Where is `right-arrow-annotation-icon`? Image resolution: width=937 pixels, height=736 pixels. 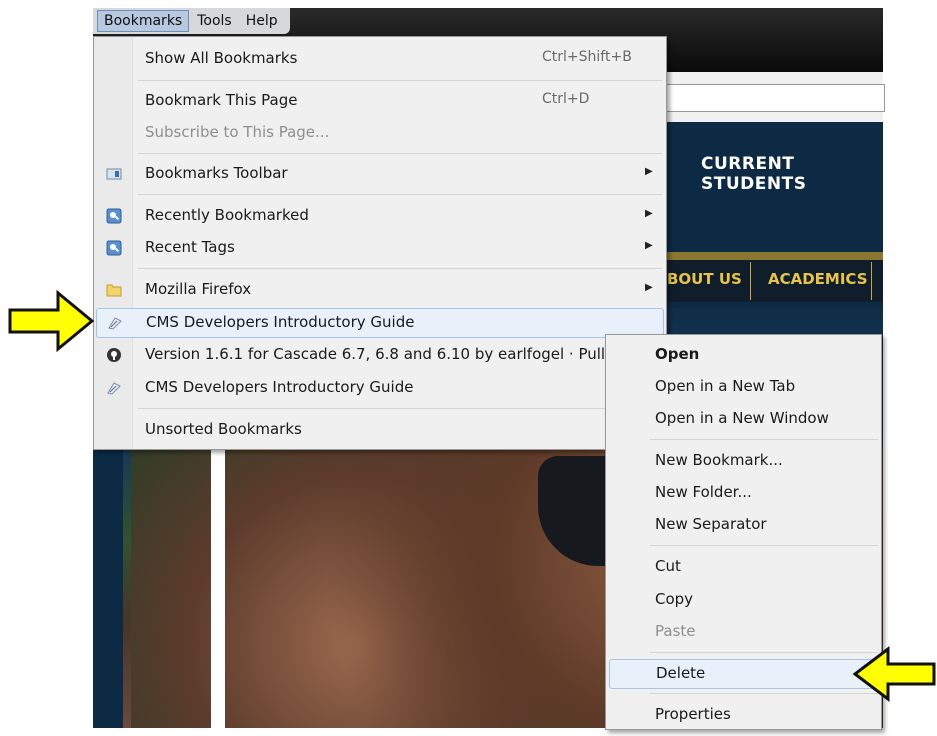 right-arrow-annotation-icon is located at coordinates (51, 321).